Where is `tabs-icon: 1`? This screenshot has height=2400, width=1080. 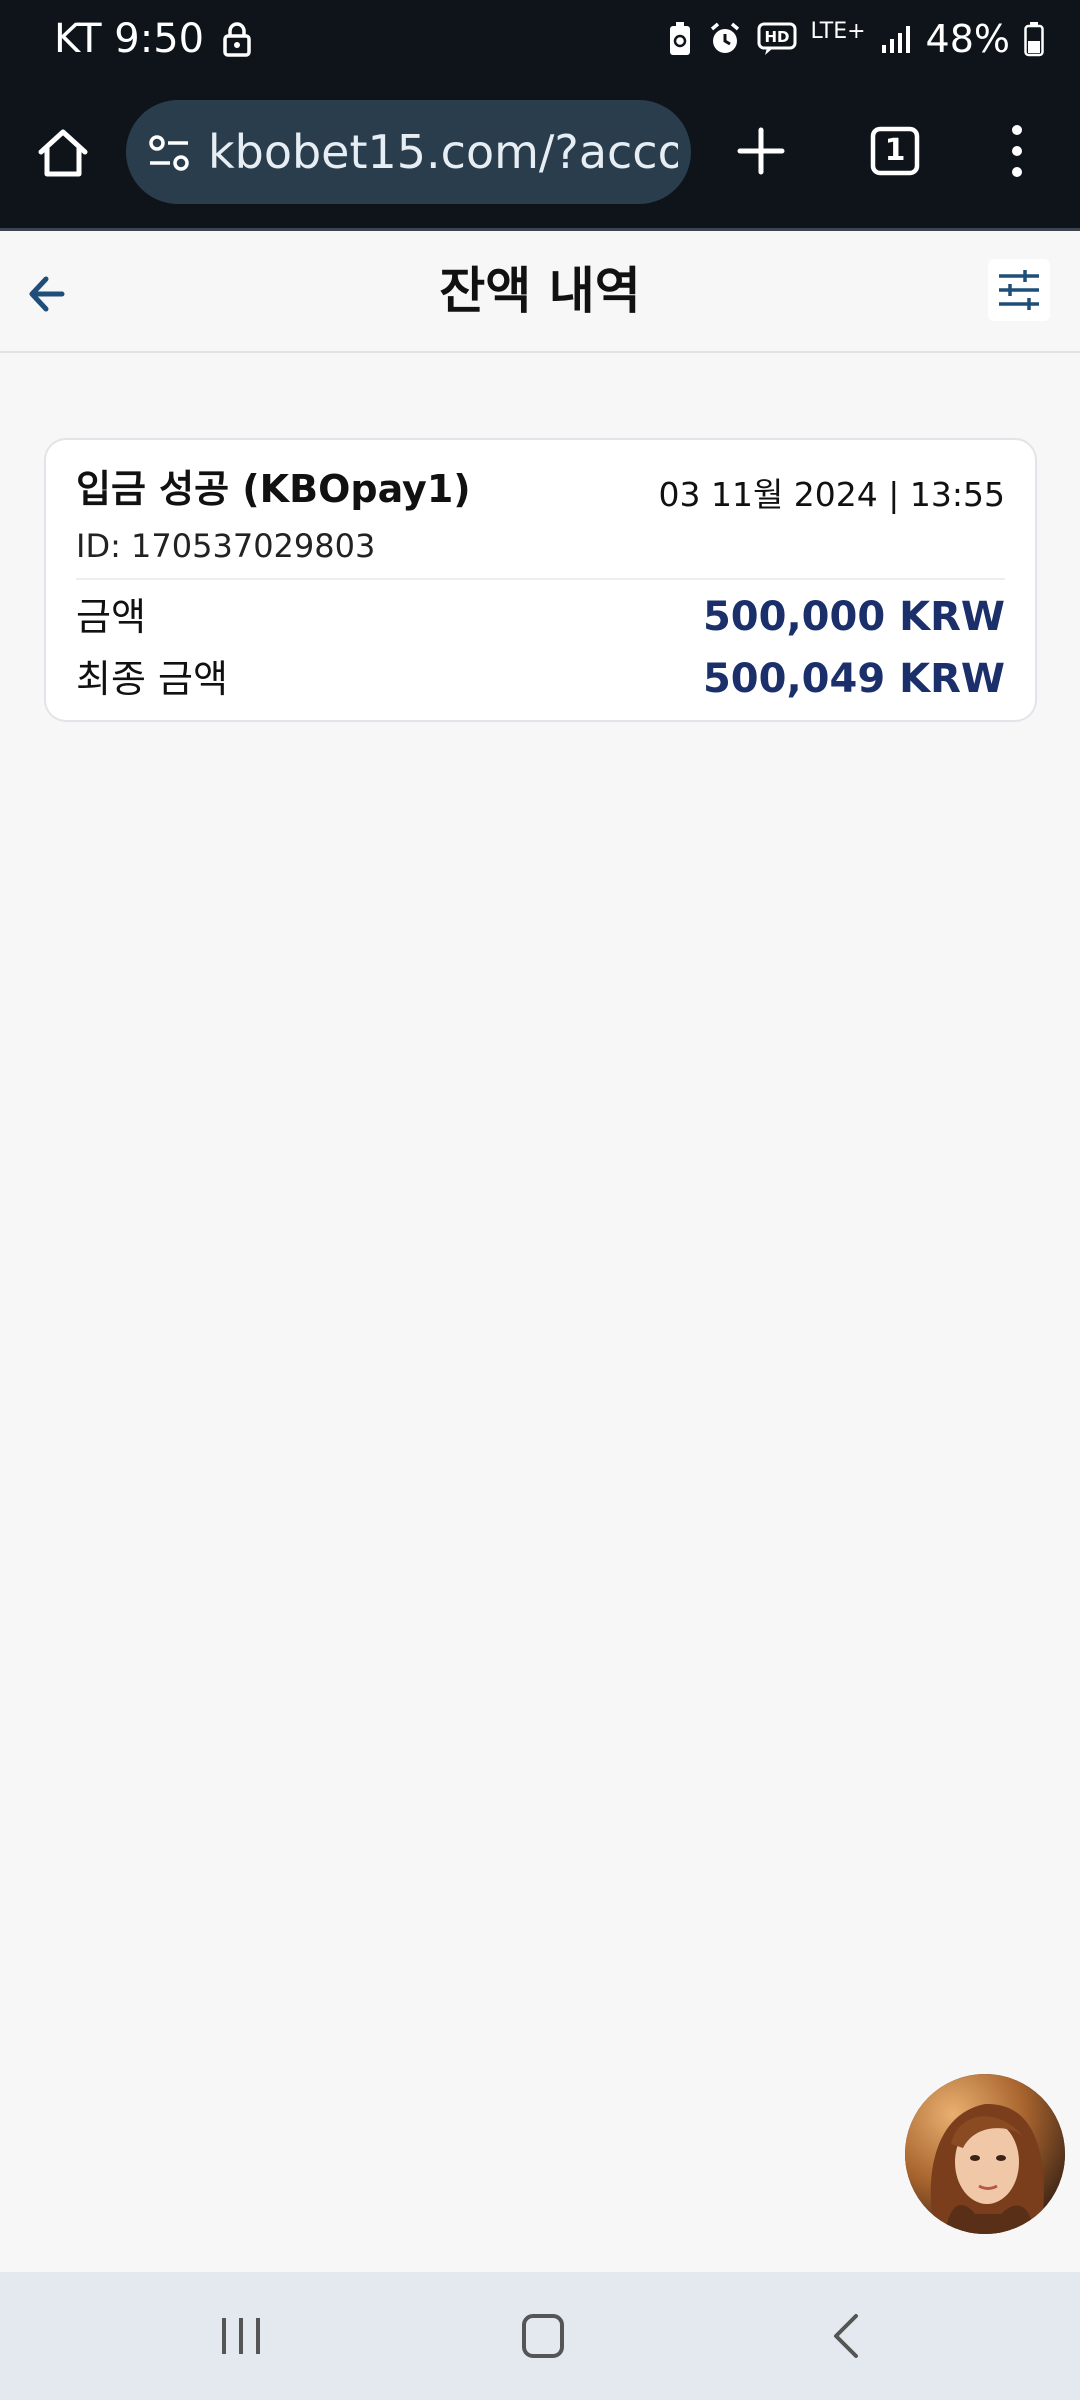 tabs-icon: 1 is located at coordinates (895, 151).